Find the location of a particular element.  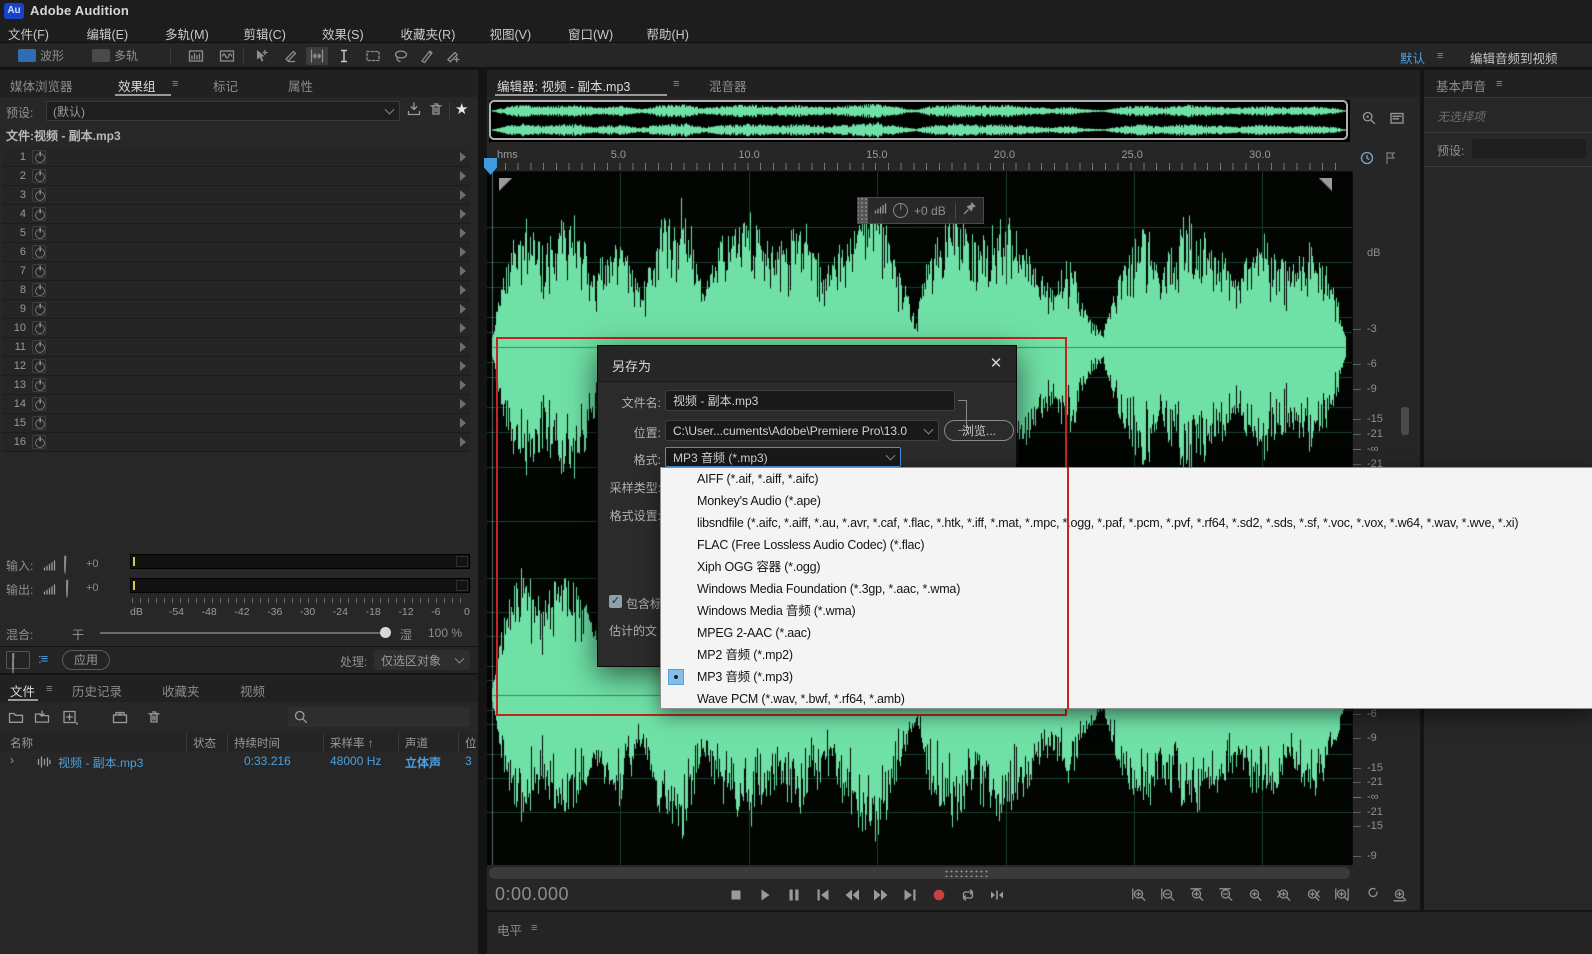

overview-menu-icon is located at coordinates (1397, 120).